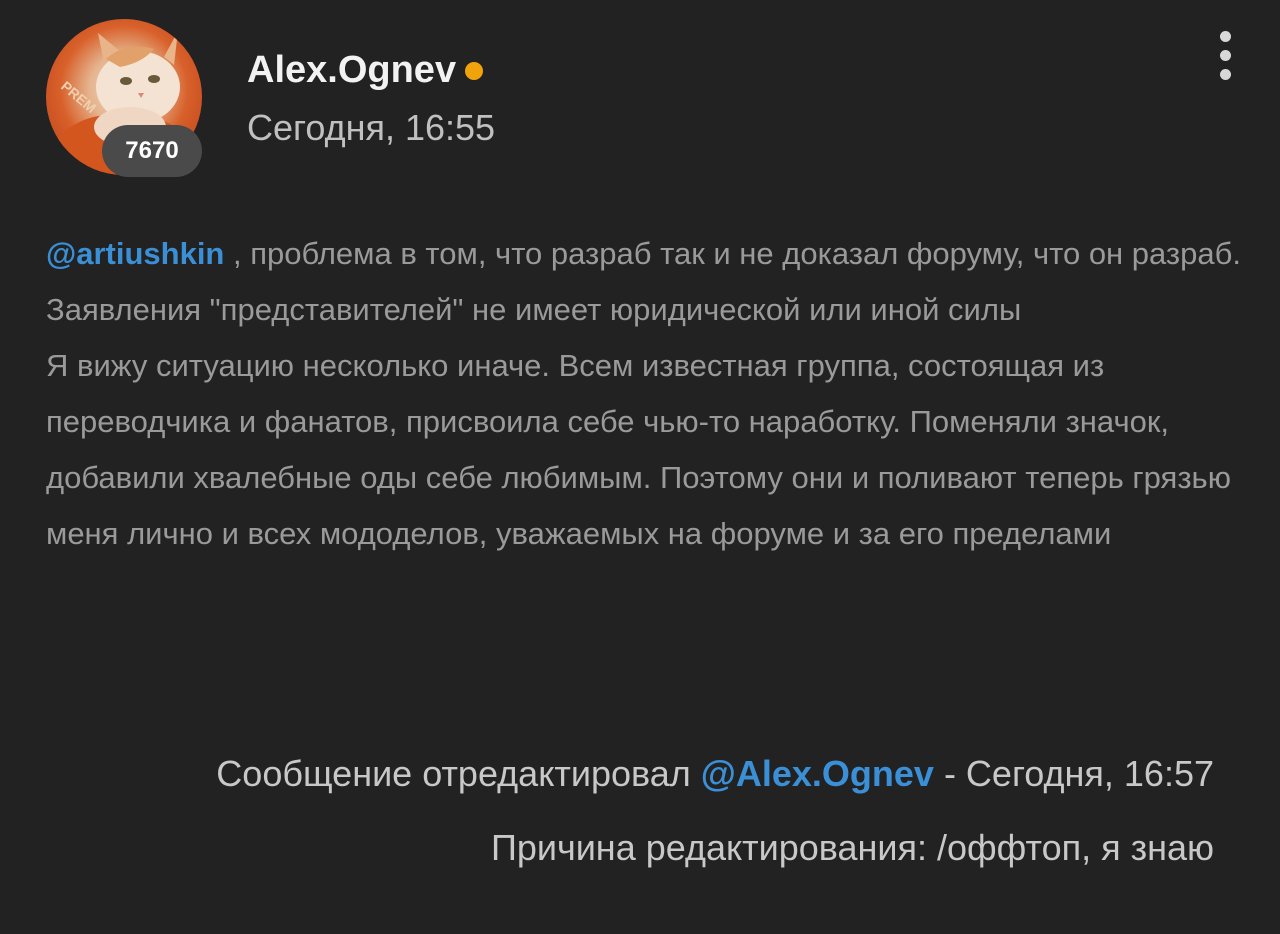 This screenshot has width=1280, height=934. Describe the element at coordinates (371, 127) in the screenshot. I see `post-timestamp: Сегодня, 16:55` at that location.